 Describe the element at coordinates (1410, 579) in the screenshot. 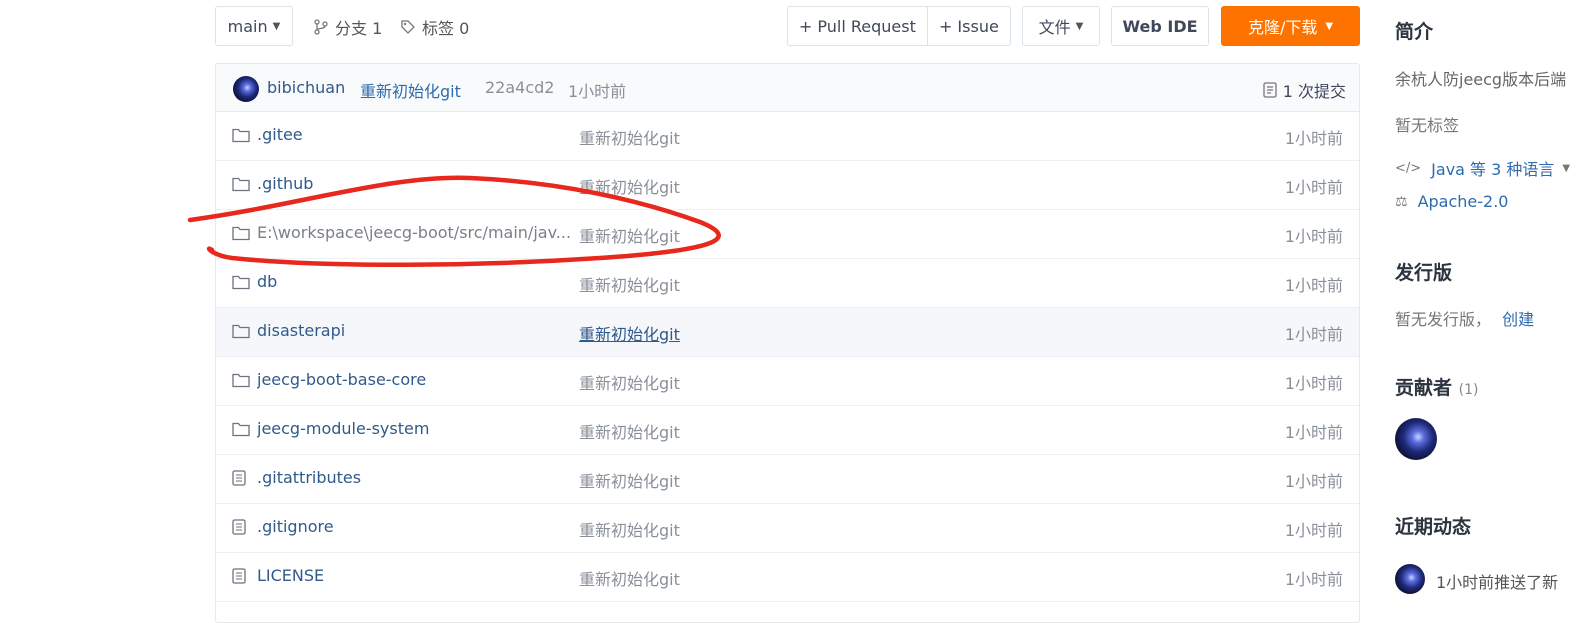

I see `activity-avatar` at that location.